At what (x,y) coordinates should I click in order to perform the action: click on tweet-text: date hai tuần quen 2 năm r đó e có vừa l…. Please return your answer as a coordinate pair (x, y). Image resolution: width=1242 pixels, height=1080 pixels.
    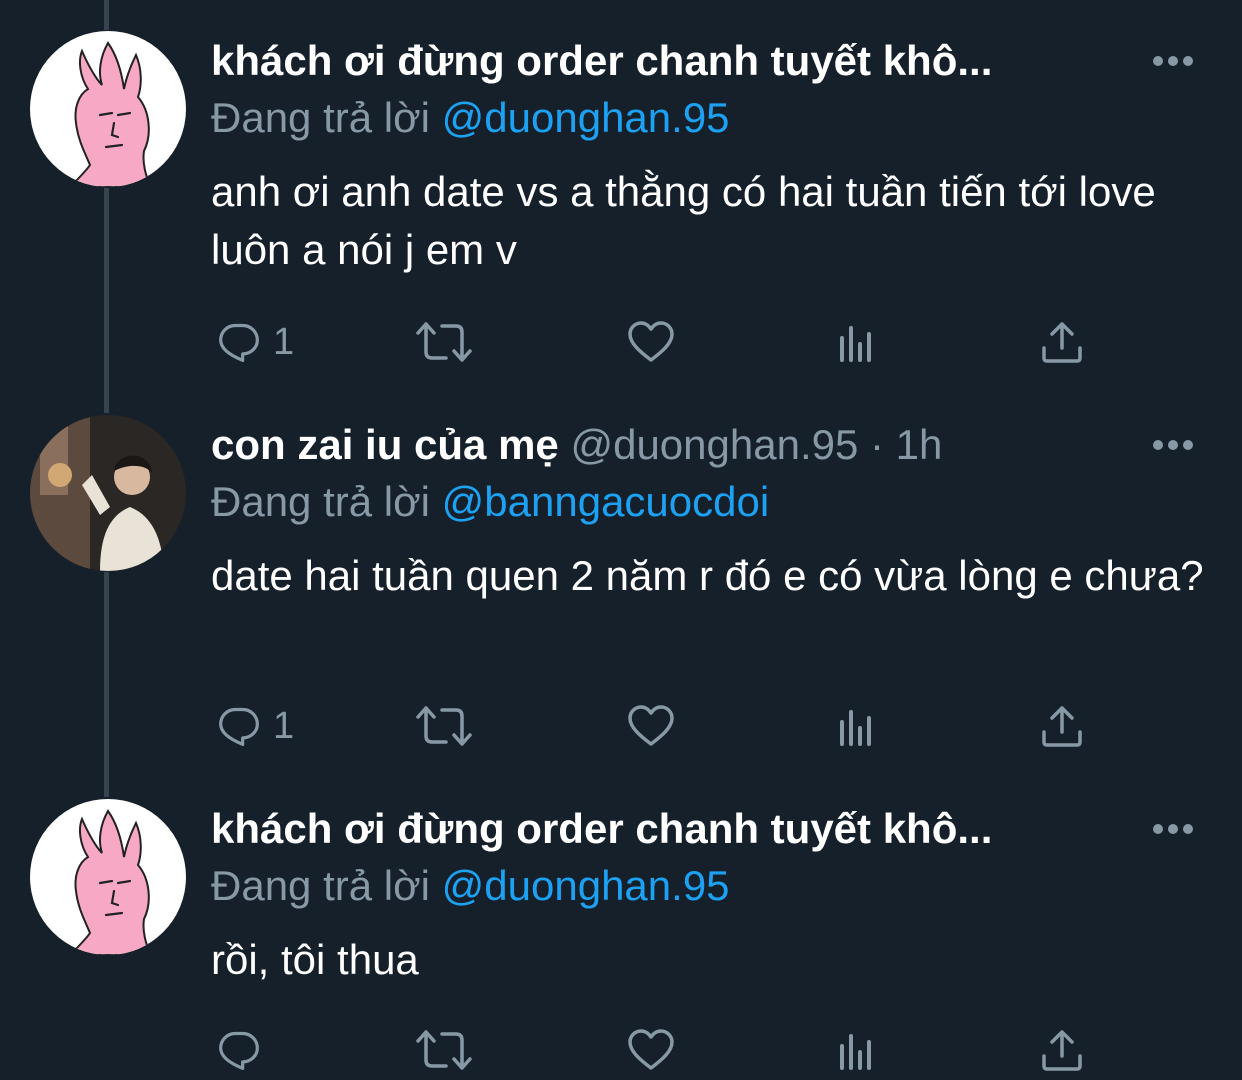
    Looking at the image, I should click on (707, 575).